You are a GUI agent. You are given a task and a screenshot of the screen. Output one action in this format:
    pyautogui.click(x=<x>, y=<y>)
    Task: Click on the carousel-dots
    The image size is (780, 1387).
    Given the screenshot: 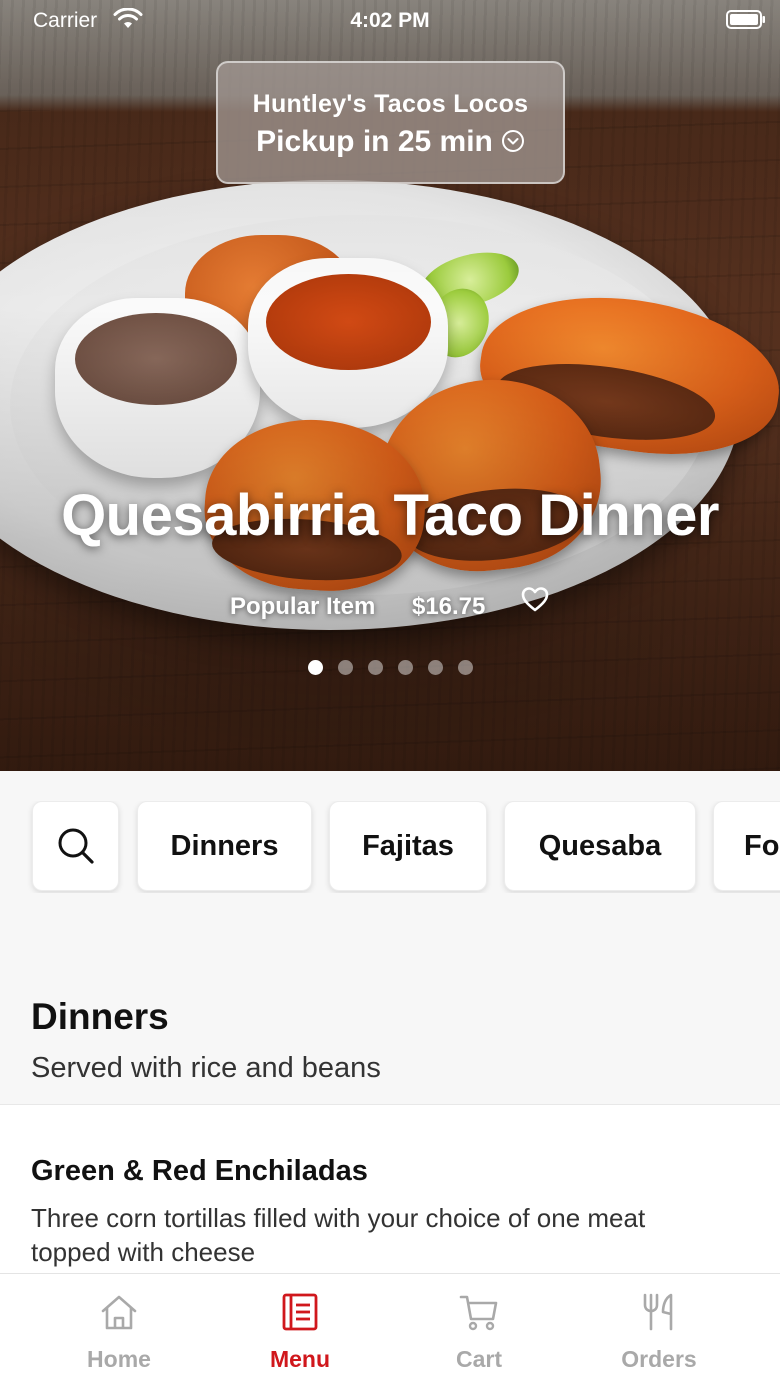 What is the action you would take?
    pyautogui.click(x=390, y=667)
    